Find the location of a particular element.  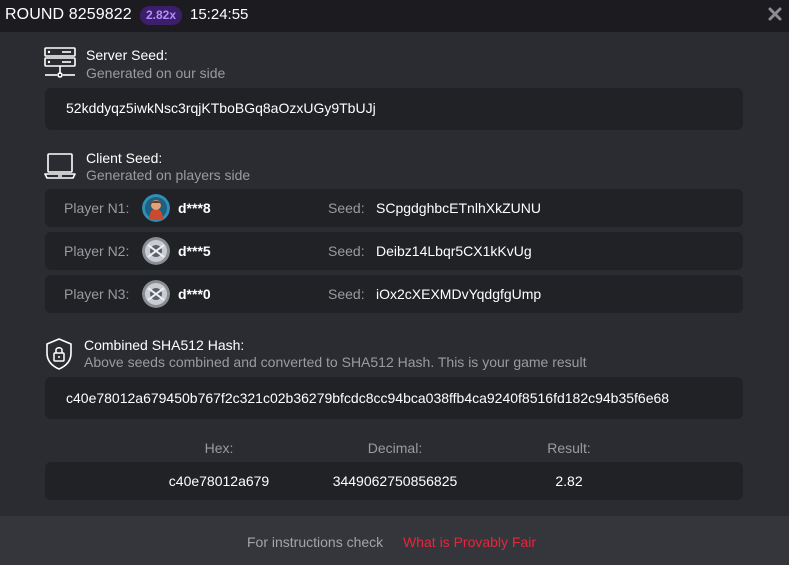

hex-value: c40e78012a679 is located at coordinates (219, 481).